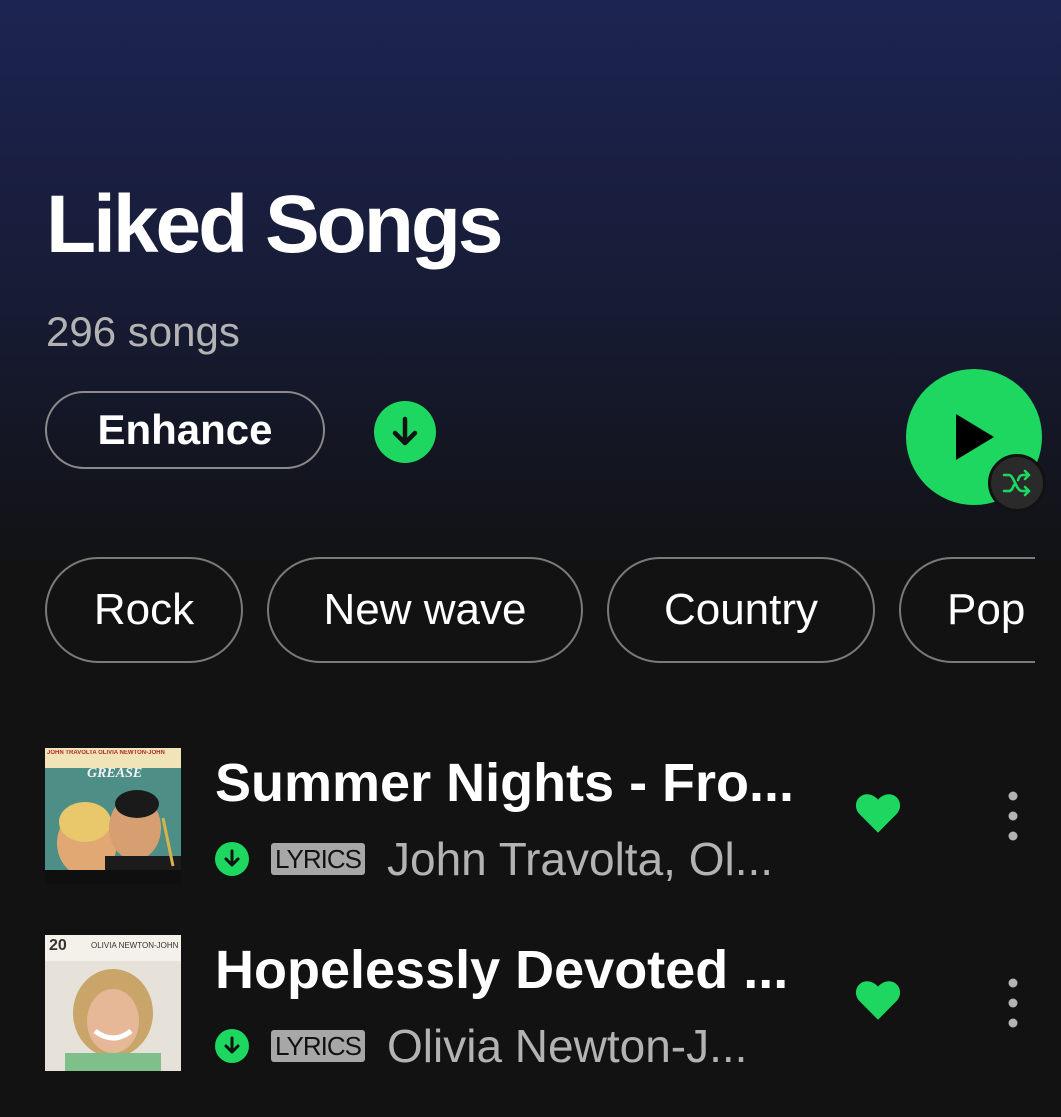 The image size is (1061, 1117). What do you see at coordinates (143, 331) in the screenshot?
I see `song-count: 296 songs` at bounding box center [143, 331].